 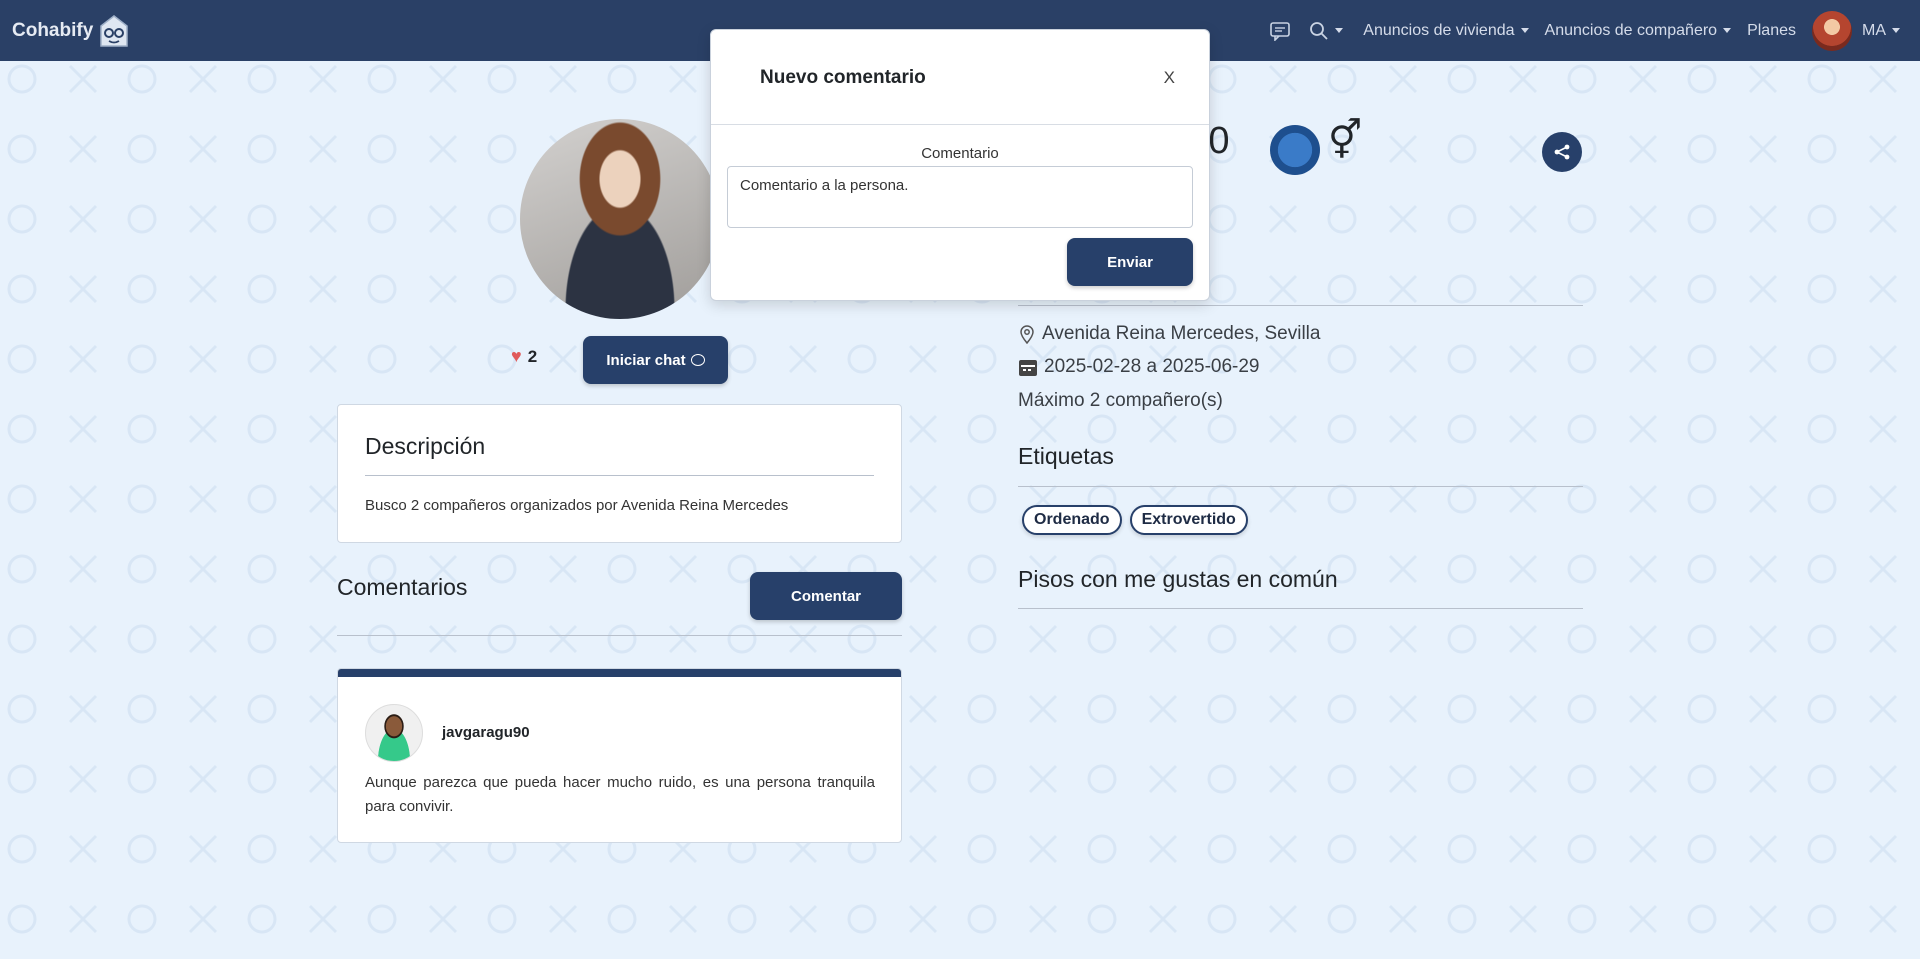 What do you see at coordinates (1028, 368) in the screenshot?
I see `calendar-icon` at bounding box center [1028, 368].